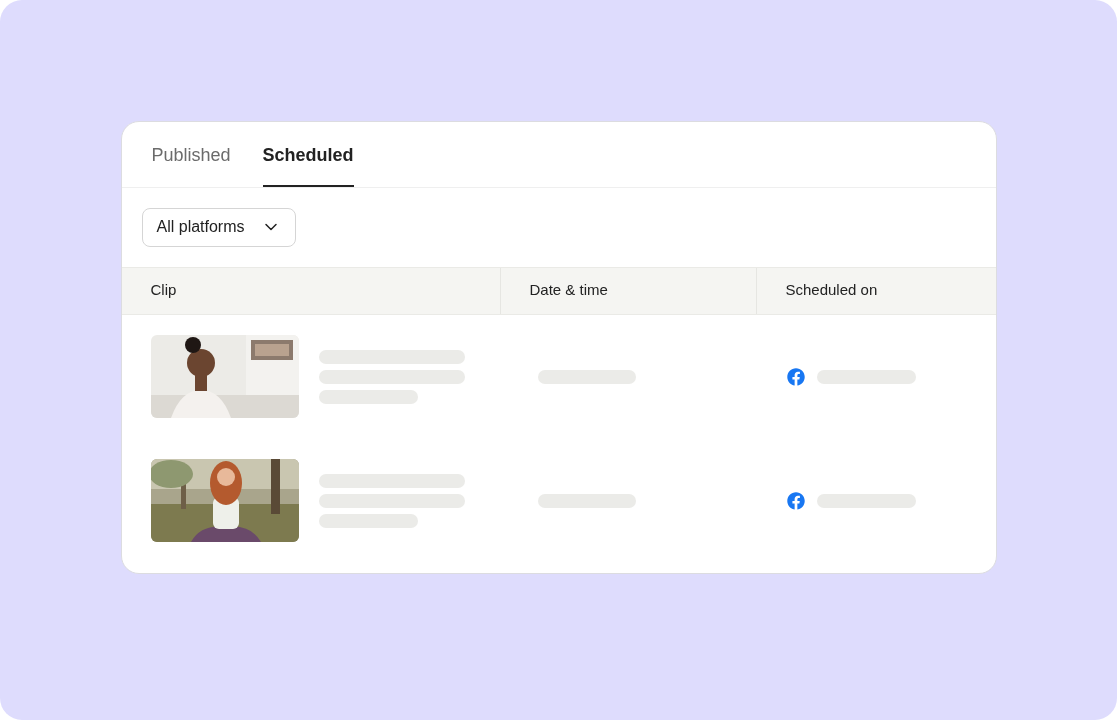 The width and height of the screenshot is (1117, 720). Describe the element at coordinates (191, 154) in the screenshot. I see `tab: Published` at that location.